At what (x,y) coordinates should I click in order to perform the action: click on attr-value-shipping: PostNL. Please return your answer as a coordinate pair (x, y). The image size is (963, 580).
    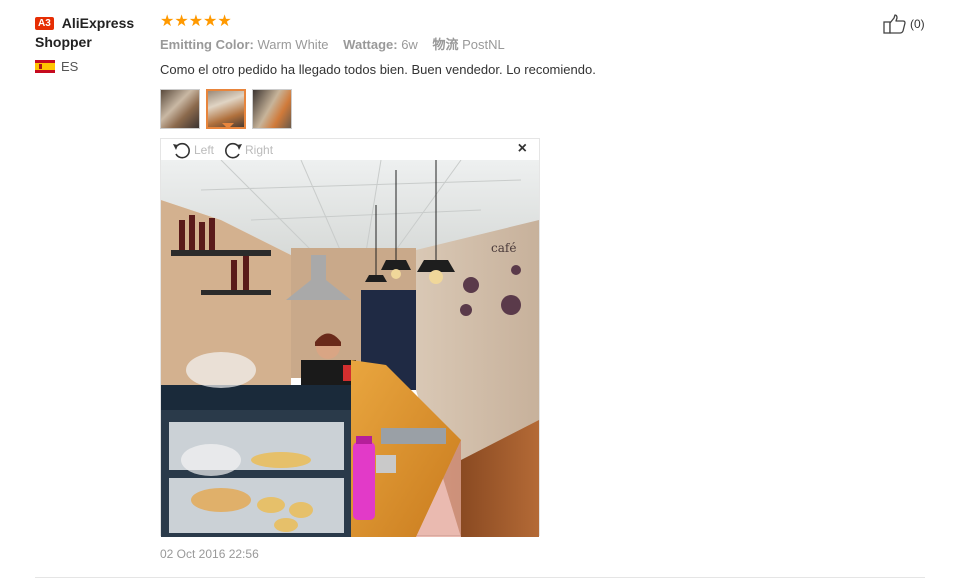
    Looking at the image, I should click on (483, 44).